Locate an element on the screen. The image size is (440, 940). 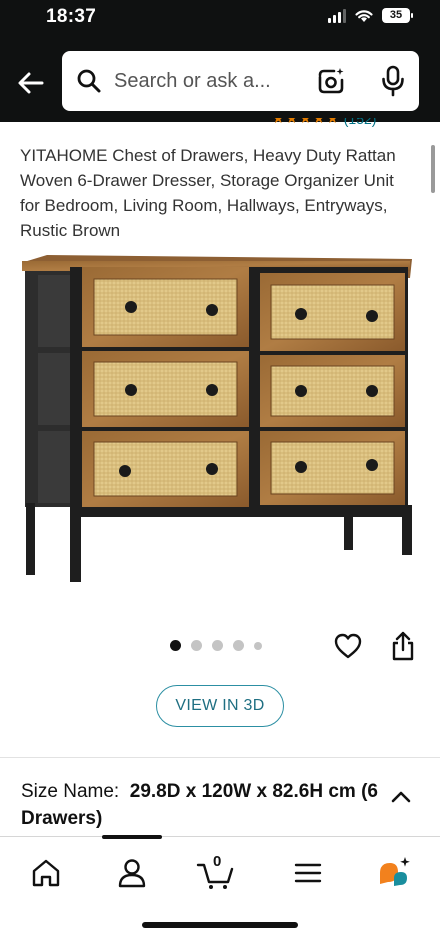
chevron-up-icon is located at coordinates (401, 797).